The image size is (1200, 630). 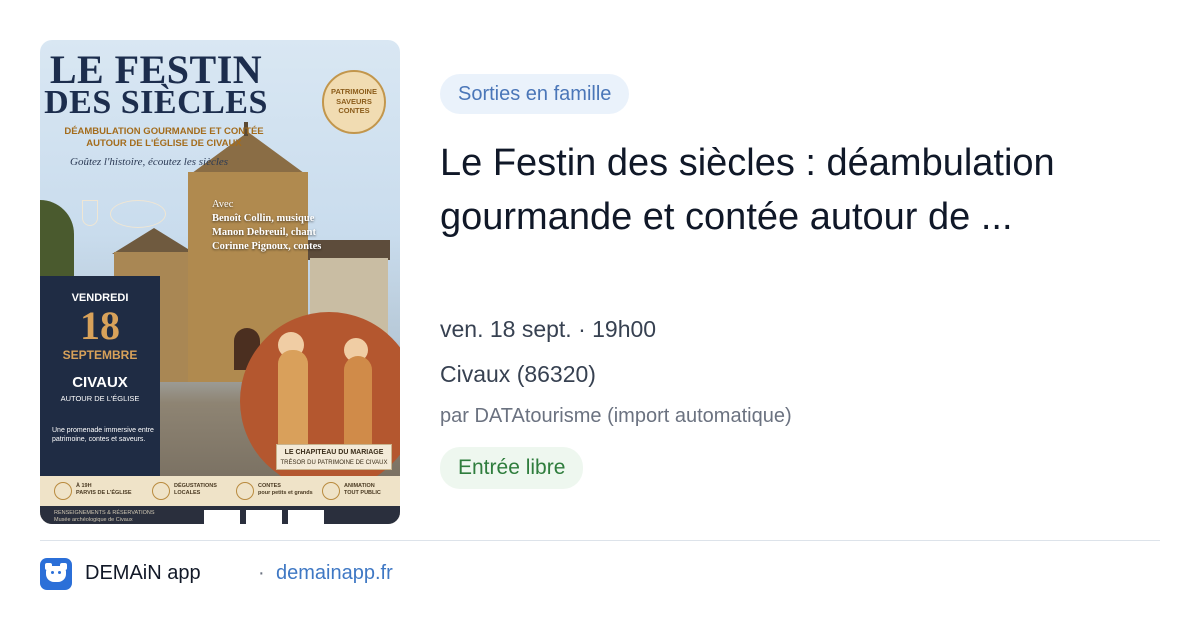 What do you see at coordinates (334, 573) in the screenshot?
I see `site-link: demainapp.fr` at bounding box center [334, 573].